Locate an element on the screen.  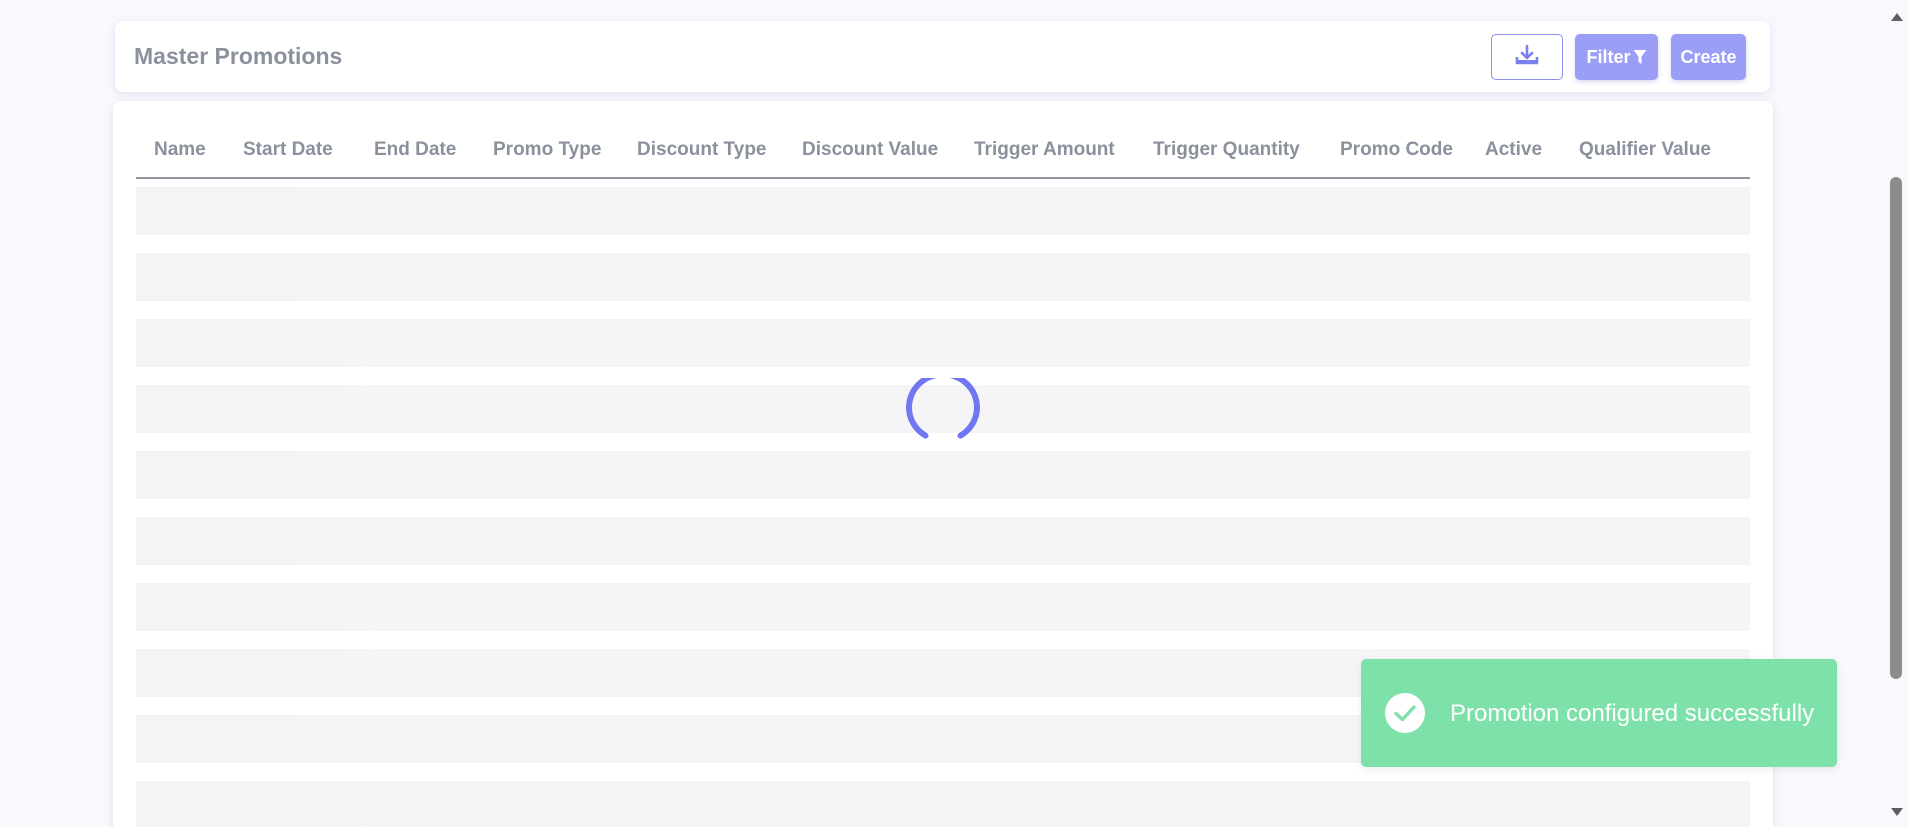
column-header-trigger-amount: Trigger Amount is located at coordinates (1044, 150).